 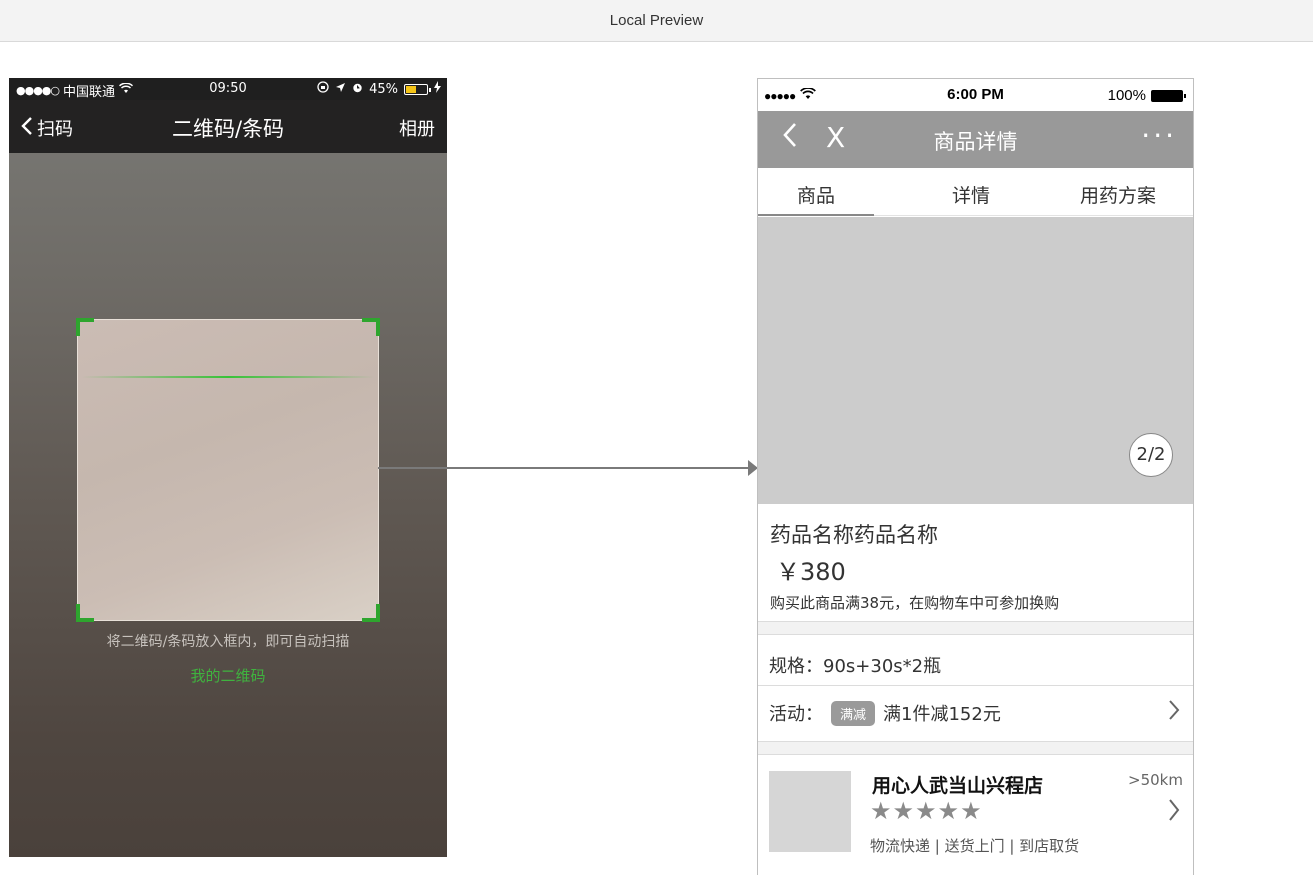 I want to click on store-name: 用心人武当山兴程店, so click(x=958, y=786).